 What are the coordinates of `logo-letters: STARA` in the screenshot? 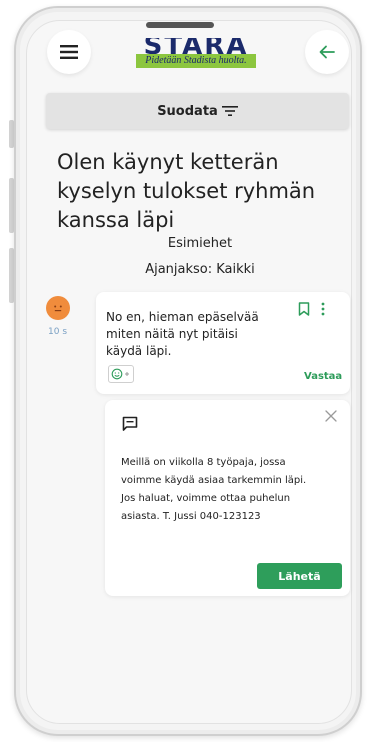 It's located at (196, 46).